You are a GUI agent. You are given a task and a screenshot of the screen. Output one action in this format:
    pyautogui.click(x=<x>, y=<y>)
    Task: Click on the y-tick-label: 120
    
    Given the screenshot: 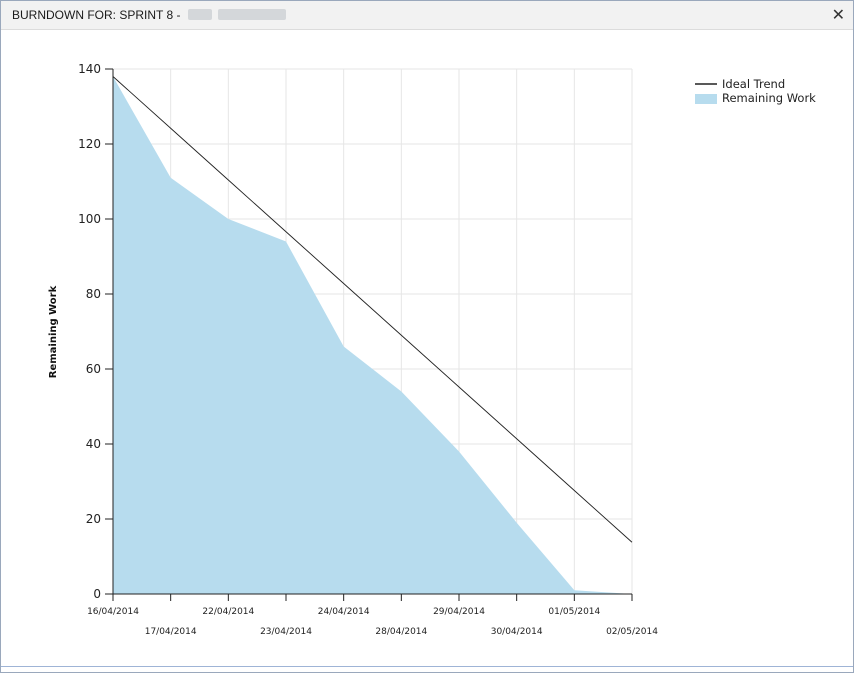 What is the action you would take?
    pyautogui.click(x=89, y=144)
    